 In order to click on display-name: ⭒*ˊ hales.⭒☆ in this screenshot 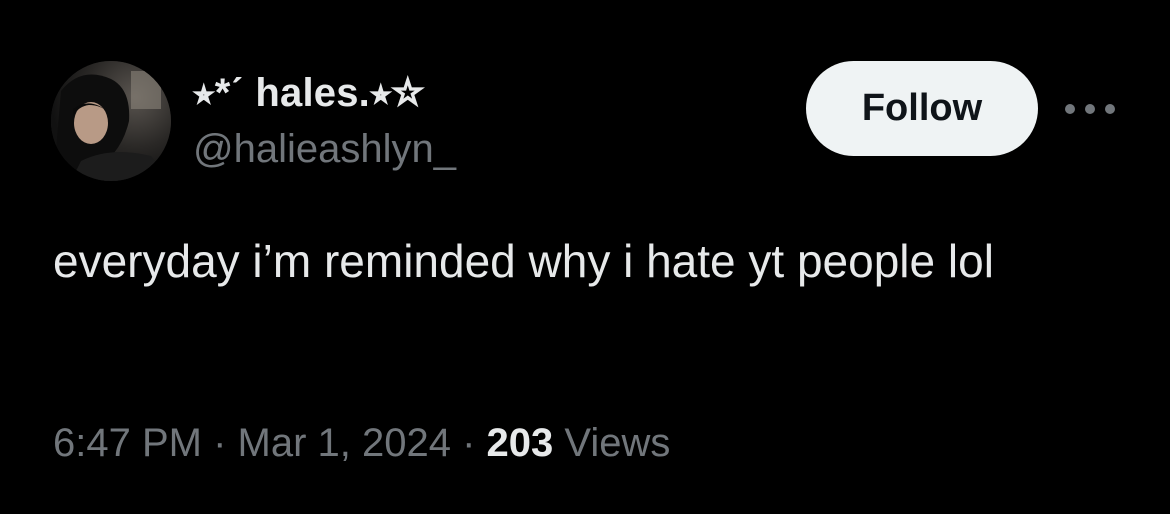, I will do `click(324, 93)`.